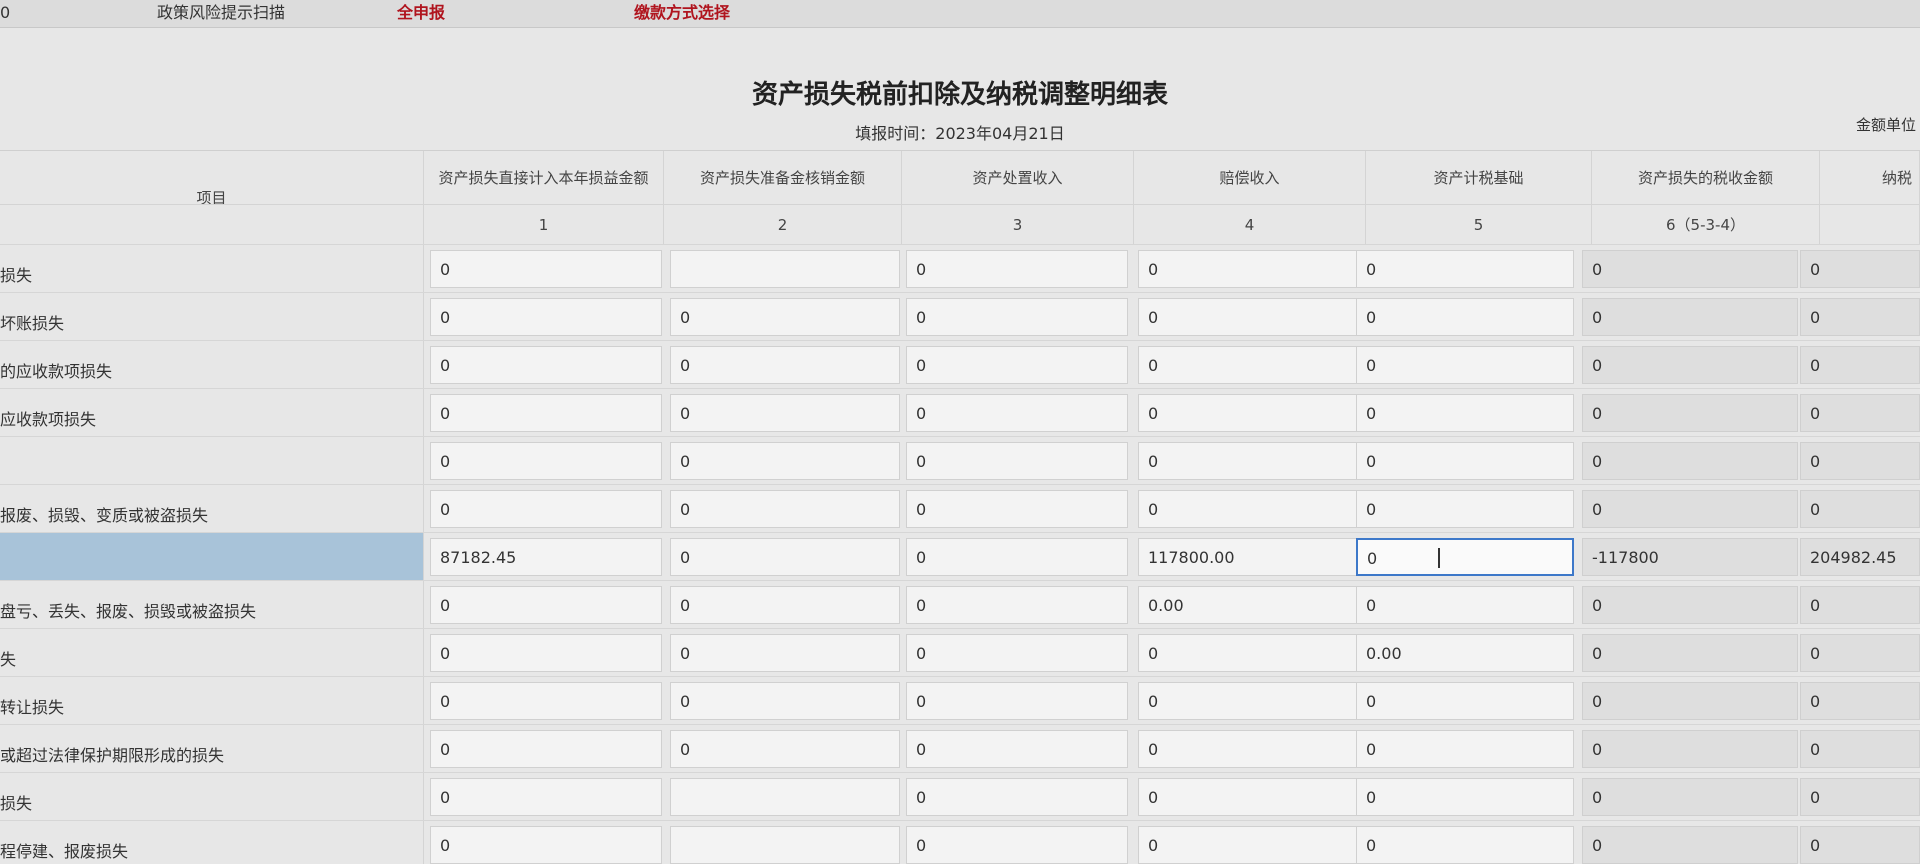 The width and height of the screenshot is (1920, 864). What do you see at coordinates (546, 557) in the screenshot?
I see `cell-input-col-1: 87182.45` at bounding box center [546, 557].